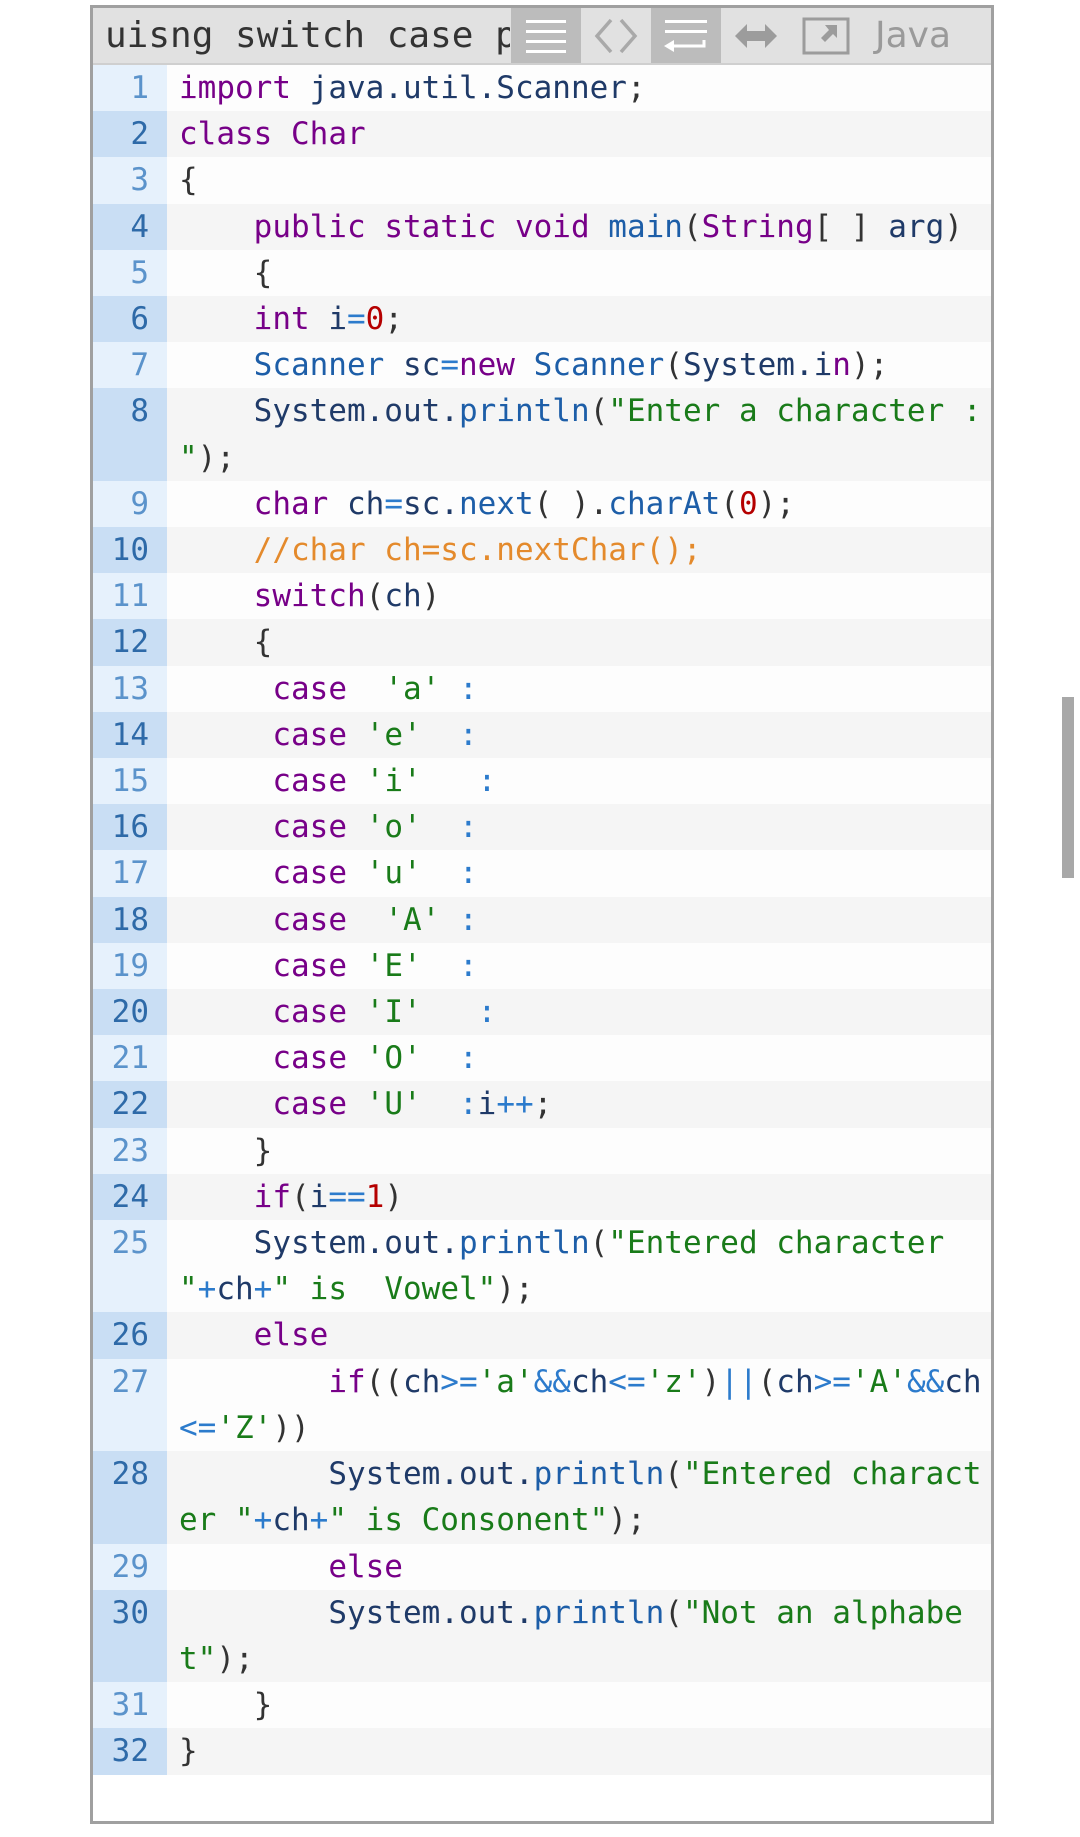  I want to click on code-token: }, so click(226, 1150).